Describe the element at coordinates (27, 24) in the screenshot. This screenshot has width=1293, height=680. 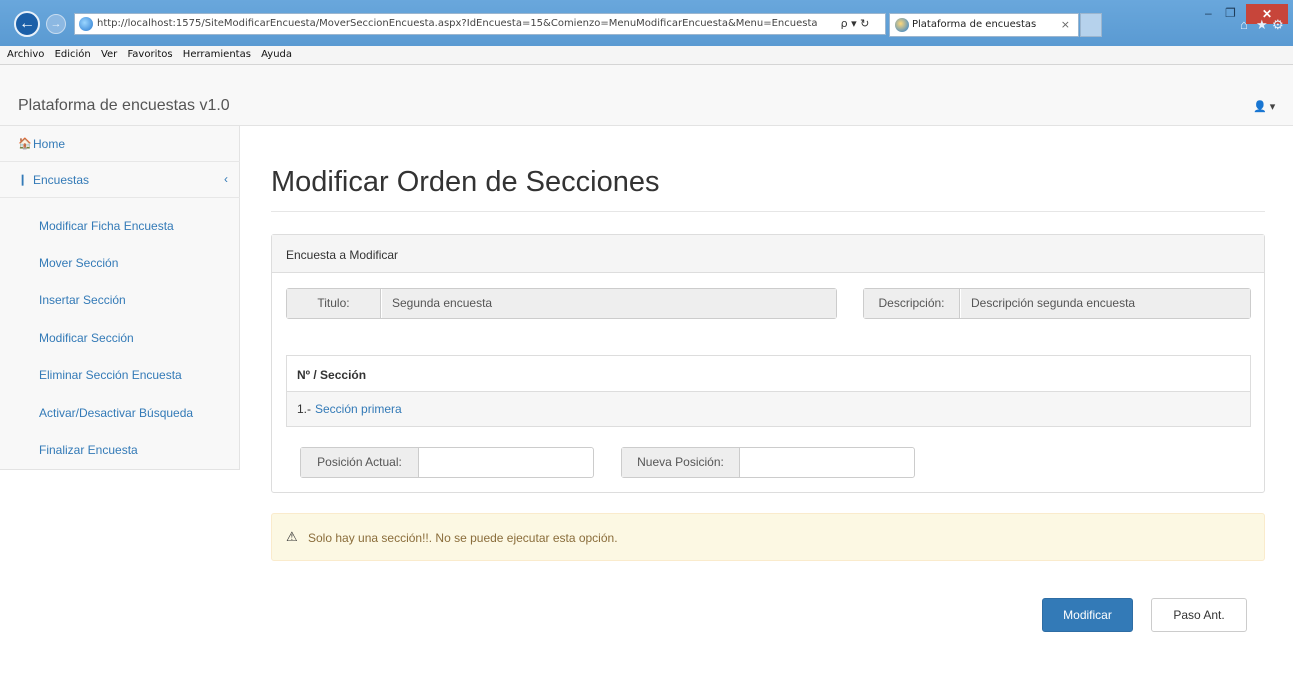
I see `back-arrow-icon: ←` at that location.